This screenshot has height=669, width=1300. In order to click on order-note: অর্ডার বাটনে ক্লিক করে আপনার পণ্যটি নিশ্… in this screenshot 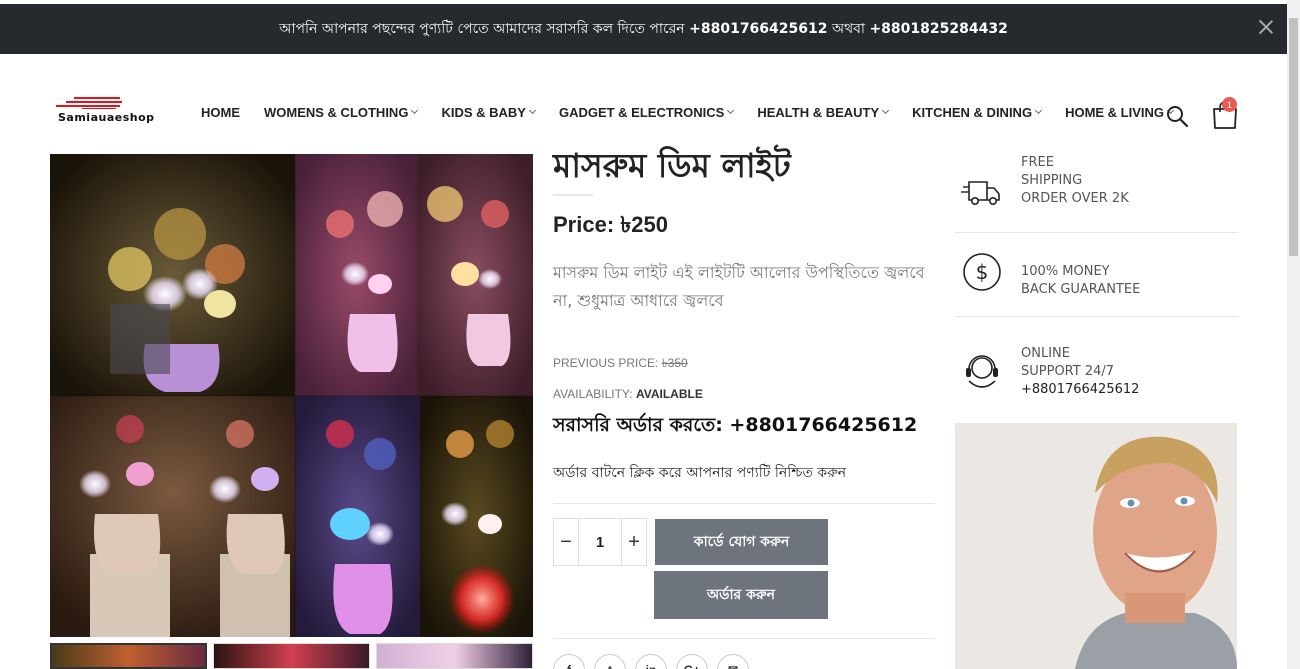, I will do `click(700, 473)`.